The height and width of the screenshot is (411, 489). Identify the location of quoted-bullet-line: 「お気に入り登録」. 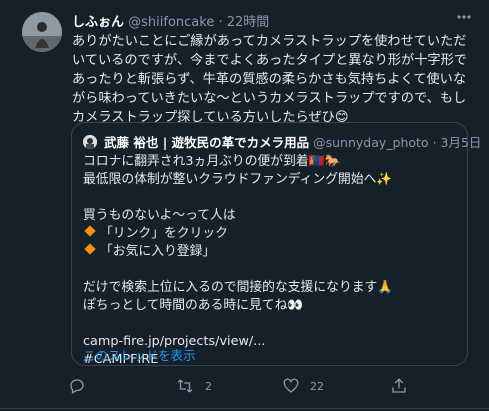
(273, 252).